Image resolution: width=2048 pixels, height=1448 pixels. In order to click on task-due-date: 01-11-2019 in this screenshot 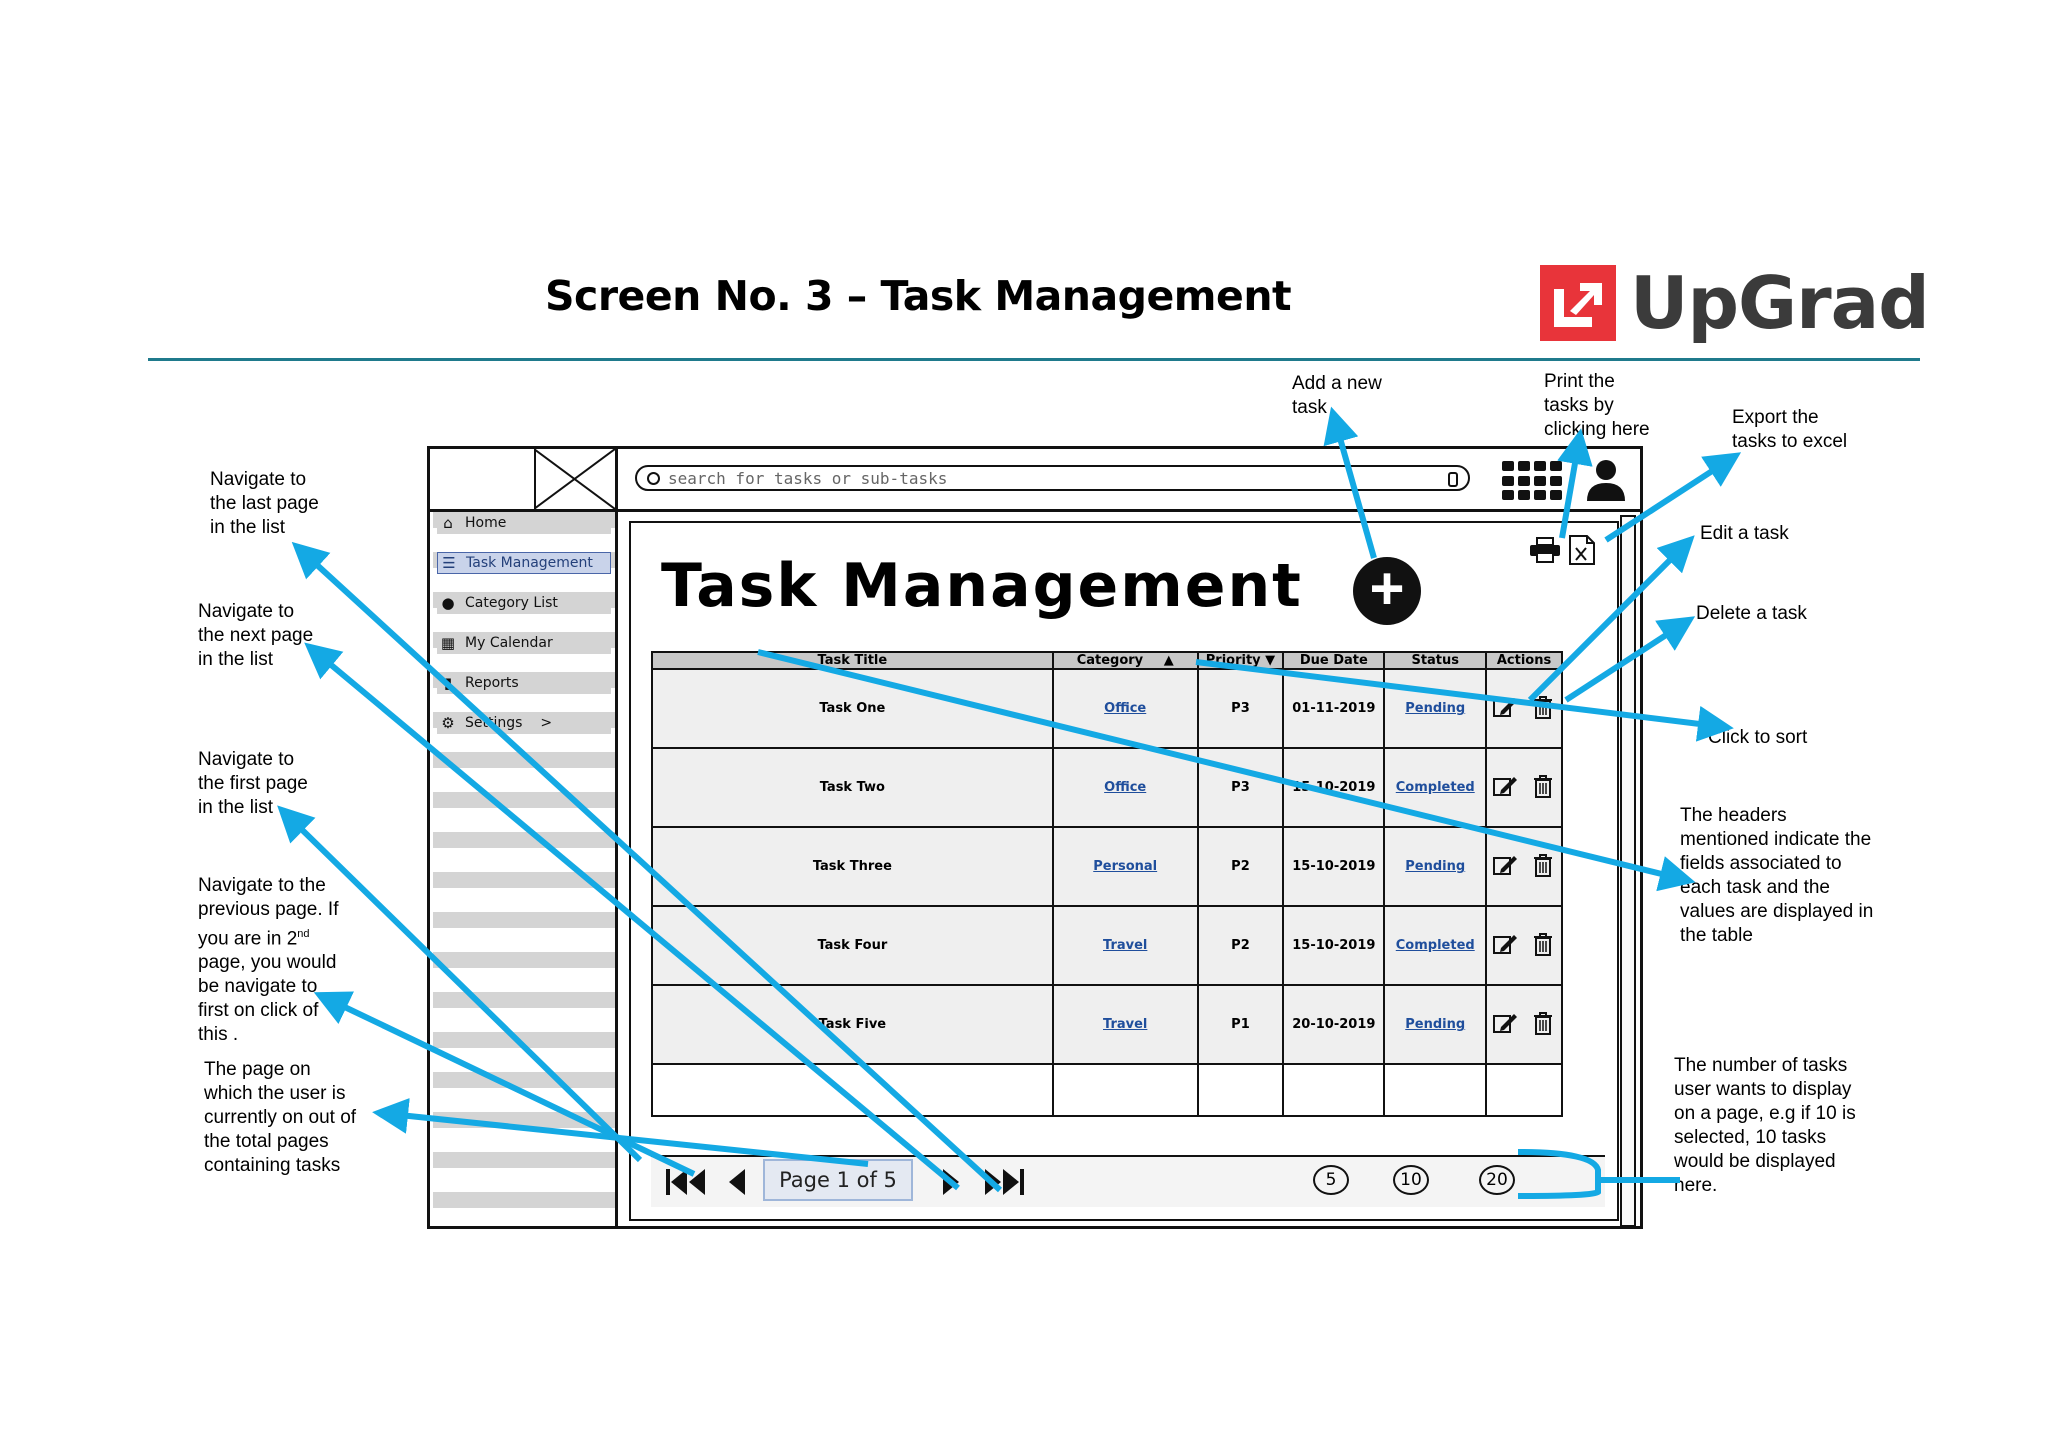, I will do `click(1334, 708)`.